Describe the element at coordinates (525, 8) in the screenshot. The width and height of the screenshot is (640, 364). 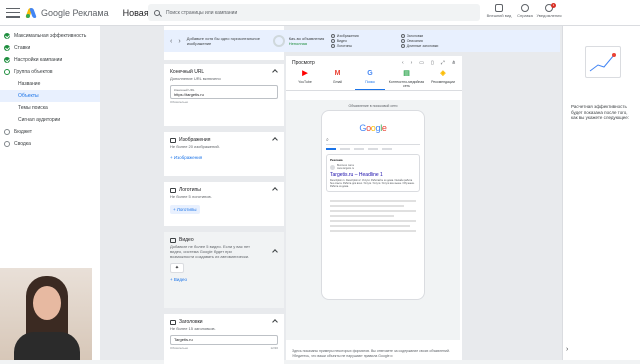
I see `help-icon` at that location.